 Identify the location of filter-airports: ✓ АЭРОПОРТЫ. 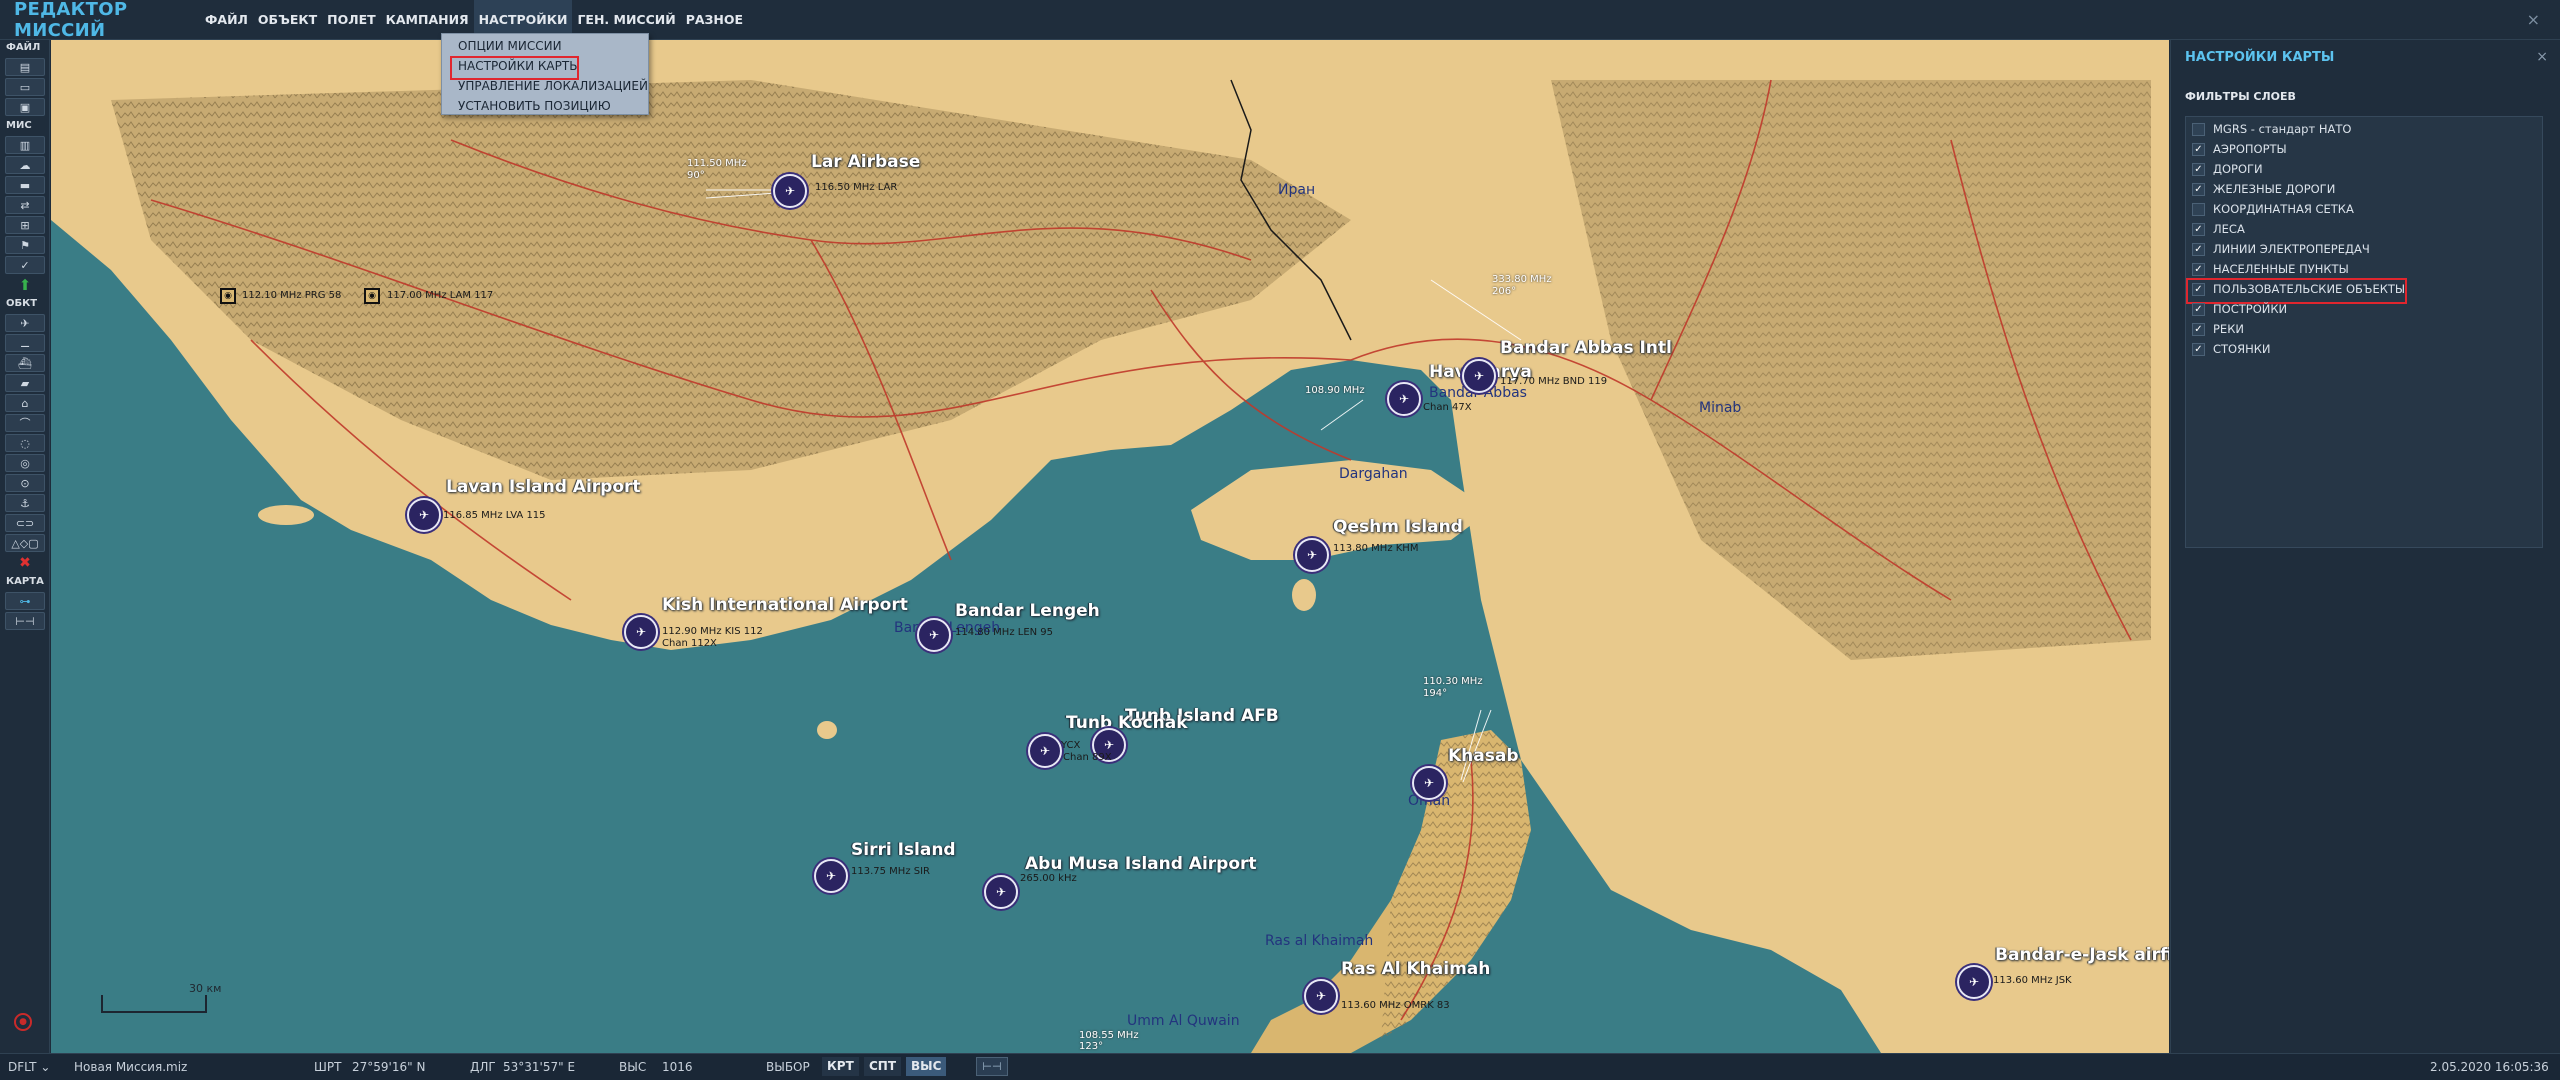
(2364, 149).